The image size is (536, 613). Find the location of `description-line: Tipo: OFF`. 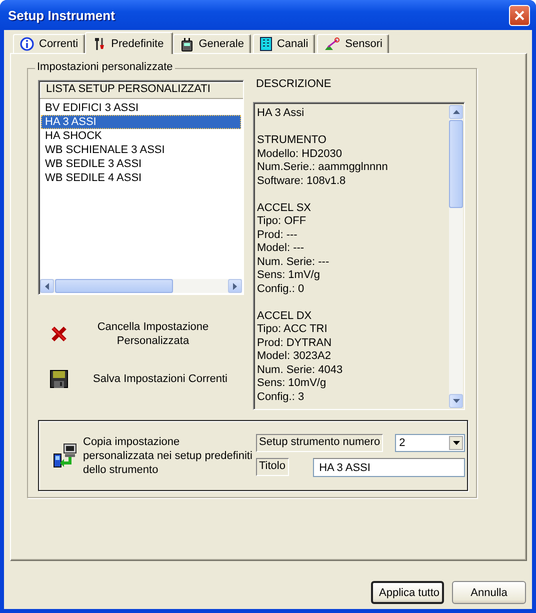

description-line: Tipo: OFF is located at coordinates (282, 221).